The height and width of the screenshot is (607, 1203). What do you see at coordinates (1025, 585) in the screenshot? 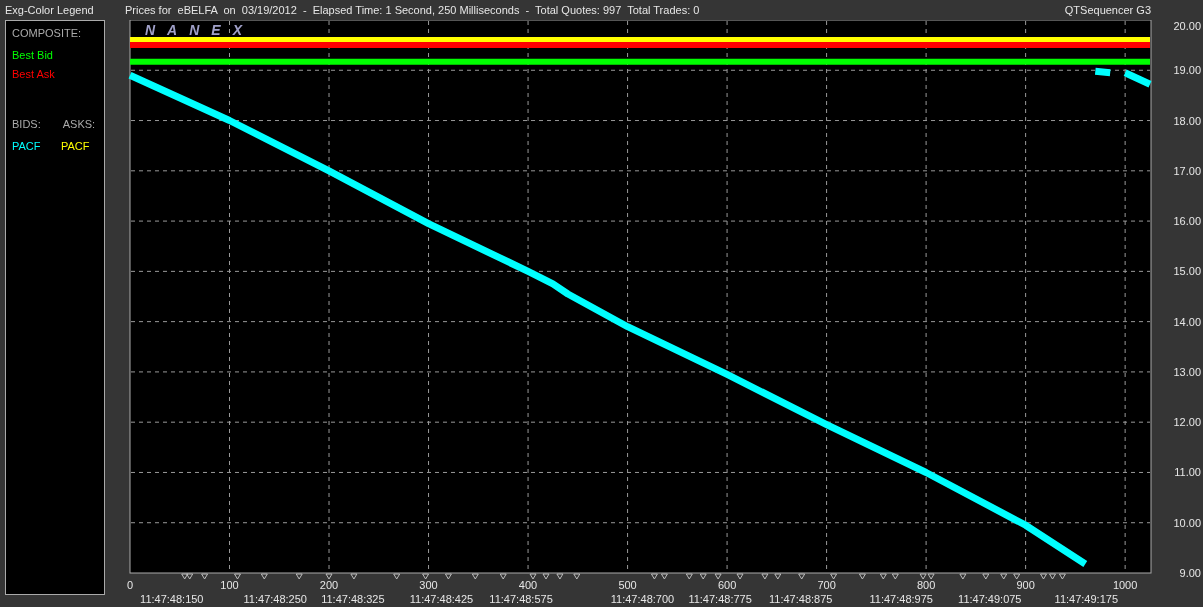
I see `x-tick-label: 900` at bounding box center [1025, 585].